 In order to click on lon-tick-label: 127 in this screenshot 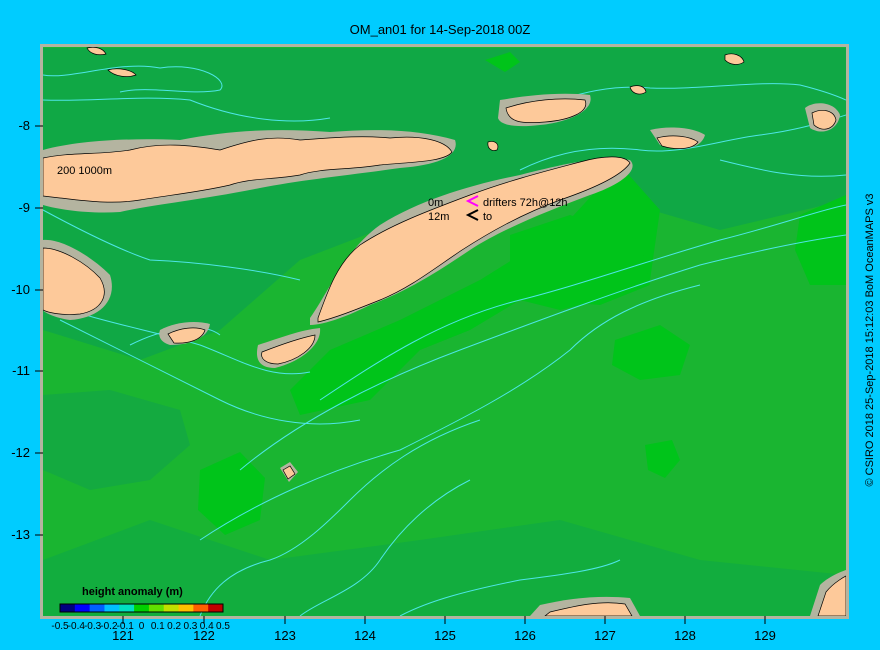, I will do `click(605, 635)`.